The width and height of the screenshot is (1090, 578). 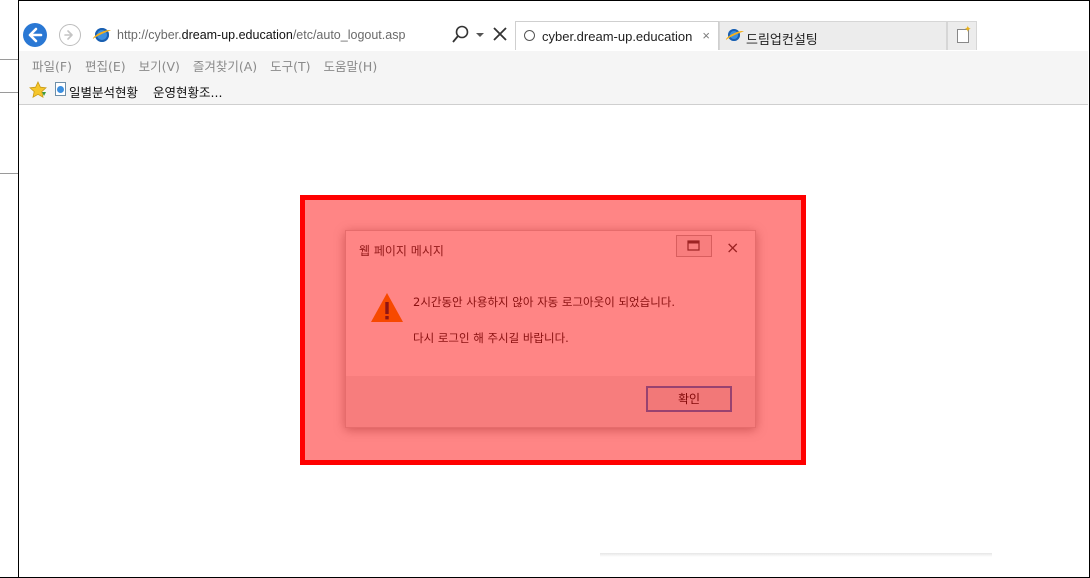 What do you see at coordinates (500, 35) in the screenshot?
I see `stop-icon` at bounding box center [500, 35].